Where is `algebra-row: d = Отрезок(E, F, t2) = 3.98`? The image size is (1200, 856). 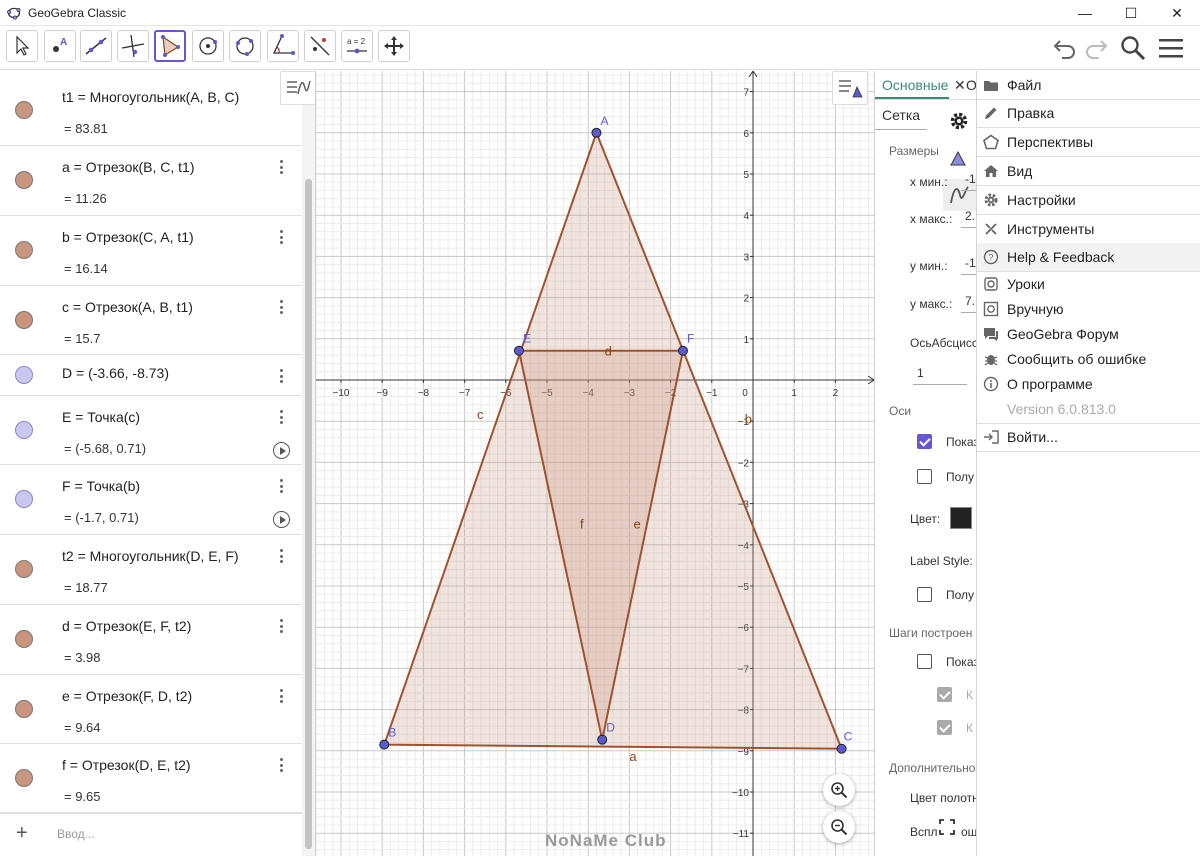 algebra-row: d = Отрезок(E, F, t2) = 3.98 is located at coordinates (151, 640).